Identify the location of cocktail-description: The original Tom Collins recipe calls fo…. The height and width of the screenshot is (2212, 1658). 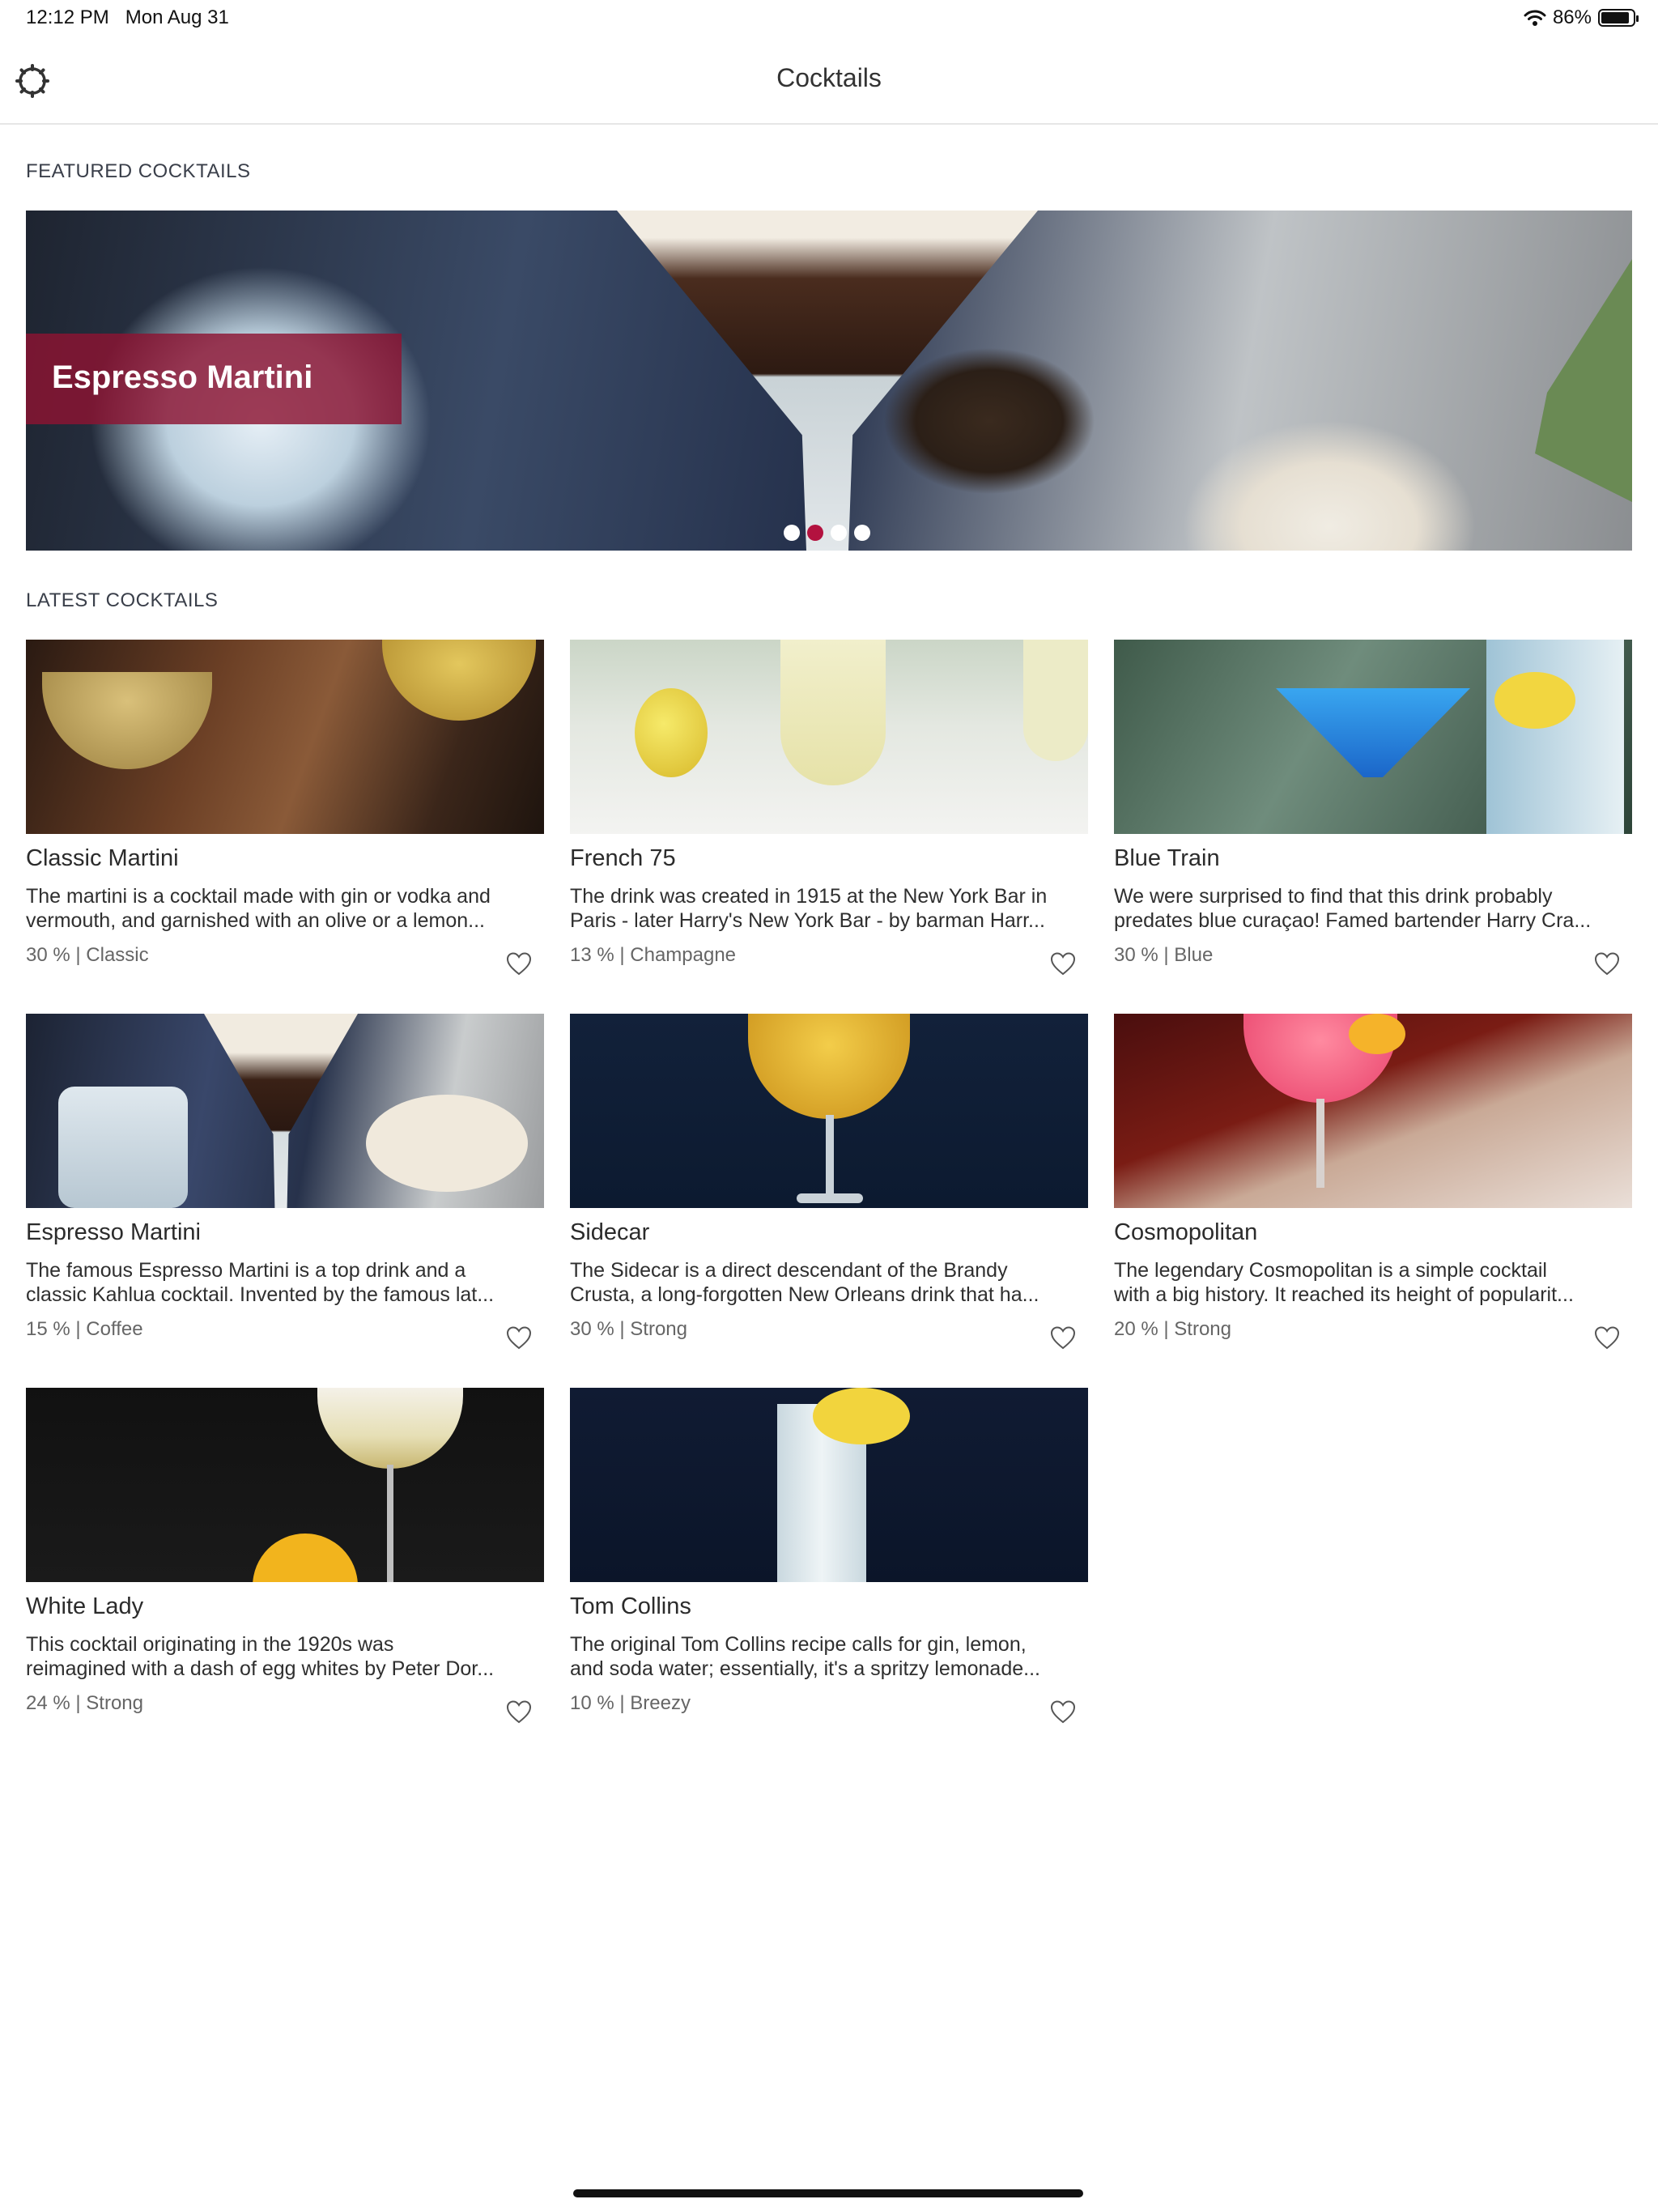
(829, 1657).